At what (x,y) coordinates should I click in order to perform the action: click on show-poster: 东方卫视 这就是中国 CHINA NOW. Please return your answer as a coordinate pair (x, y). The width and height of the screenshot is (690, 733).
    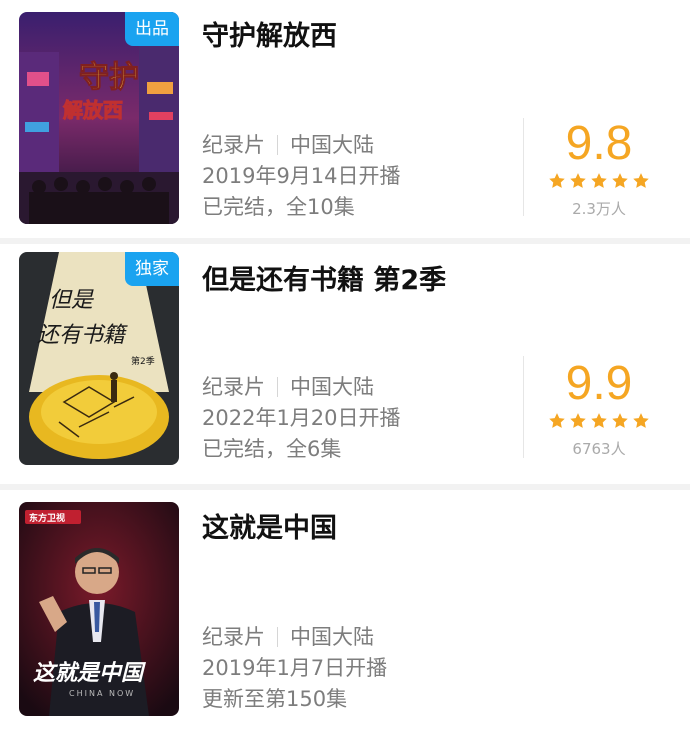
    Looking at the image, I should click on (99, 609).